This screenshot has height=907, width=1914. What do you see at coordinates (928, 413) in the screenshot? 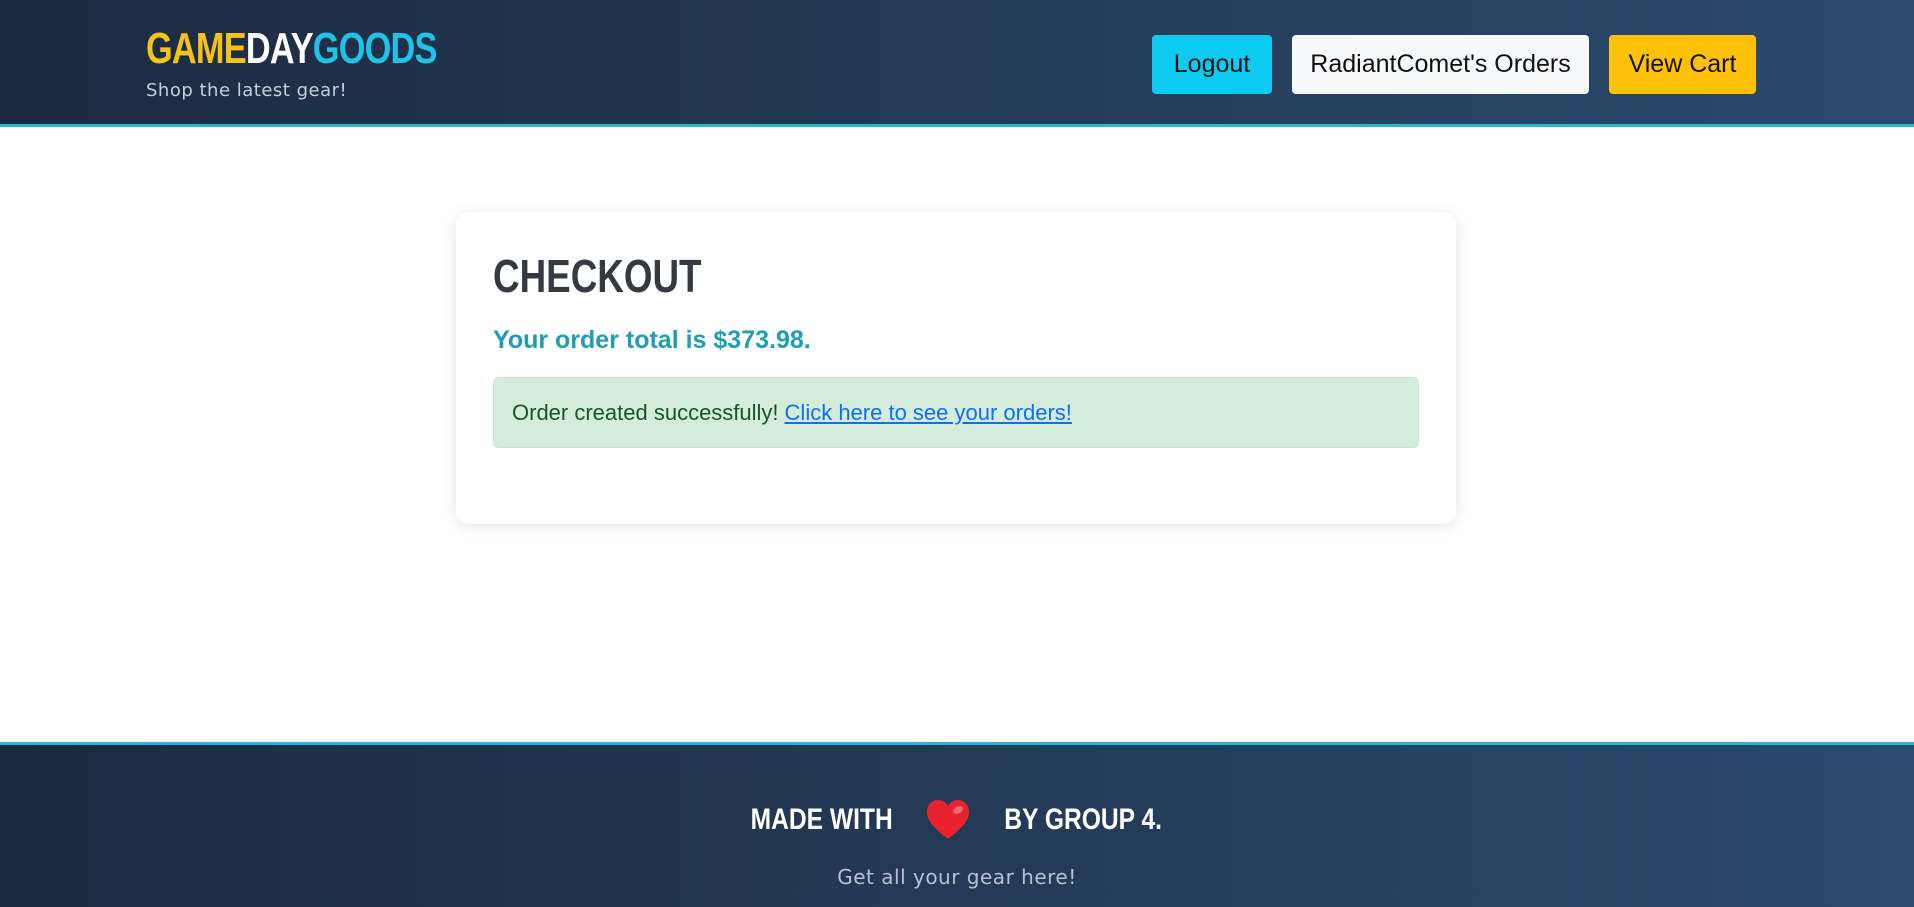
I see `view-orders-link: Click here to see your orders!` at bounding box center [928, 413].